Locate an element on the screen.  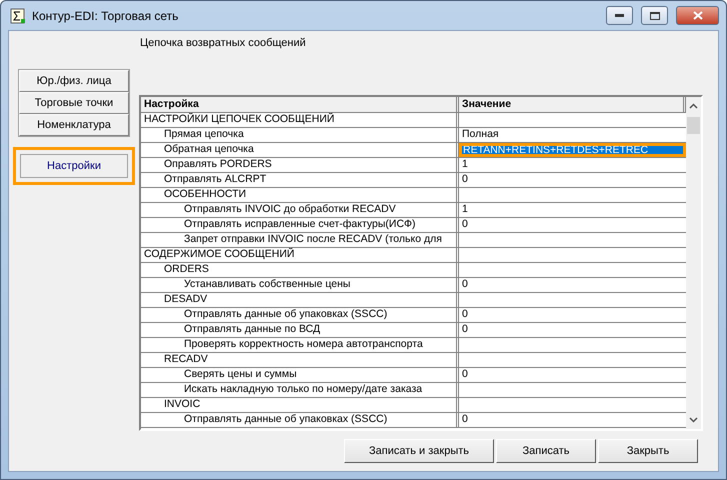
minimize-icon is located at coordinates (619, 15).